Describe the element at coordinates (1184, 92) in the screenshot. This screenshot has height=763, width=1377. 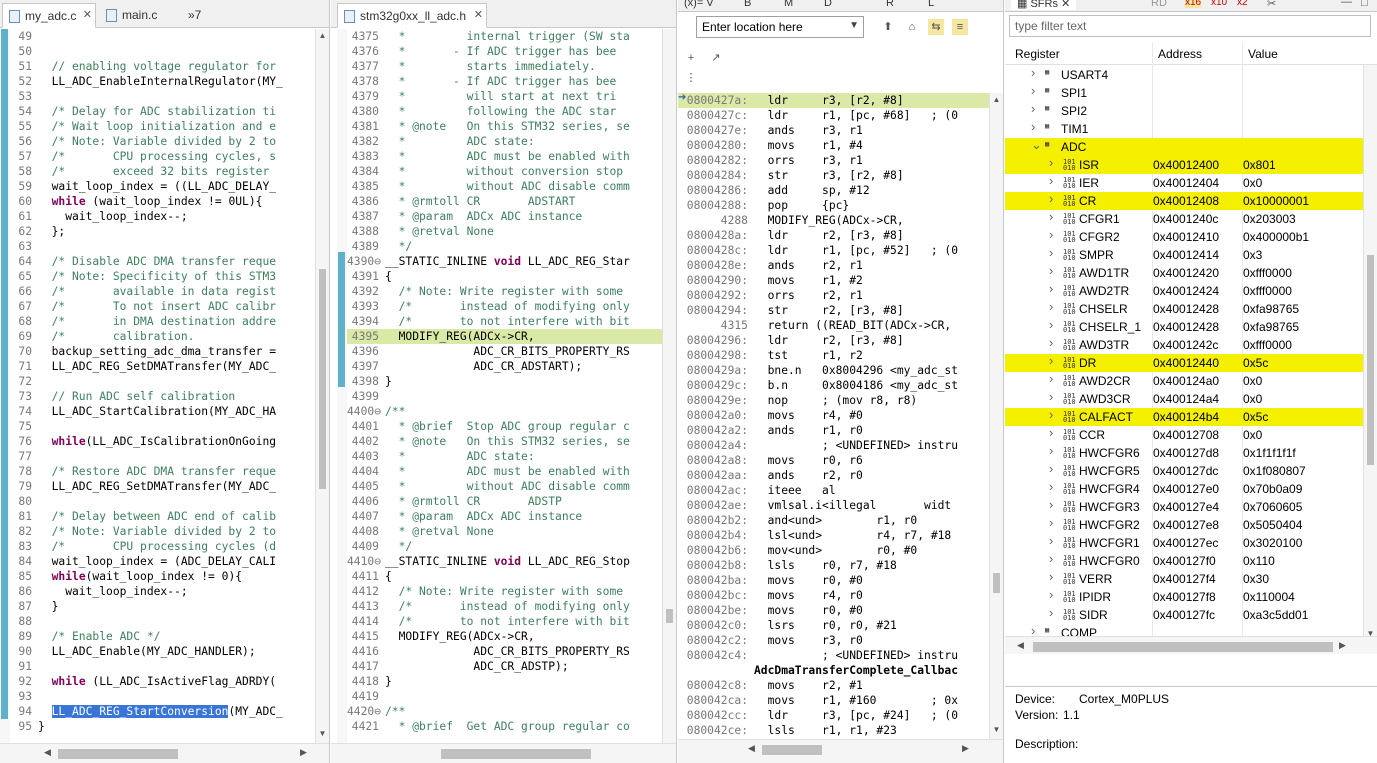
I see `sfr-group-row: › ▦ SPI1` at that location.